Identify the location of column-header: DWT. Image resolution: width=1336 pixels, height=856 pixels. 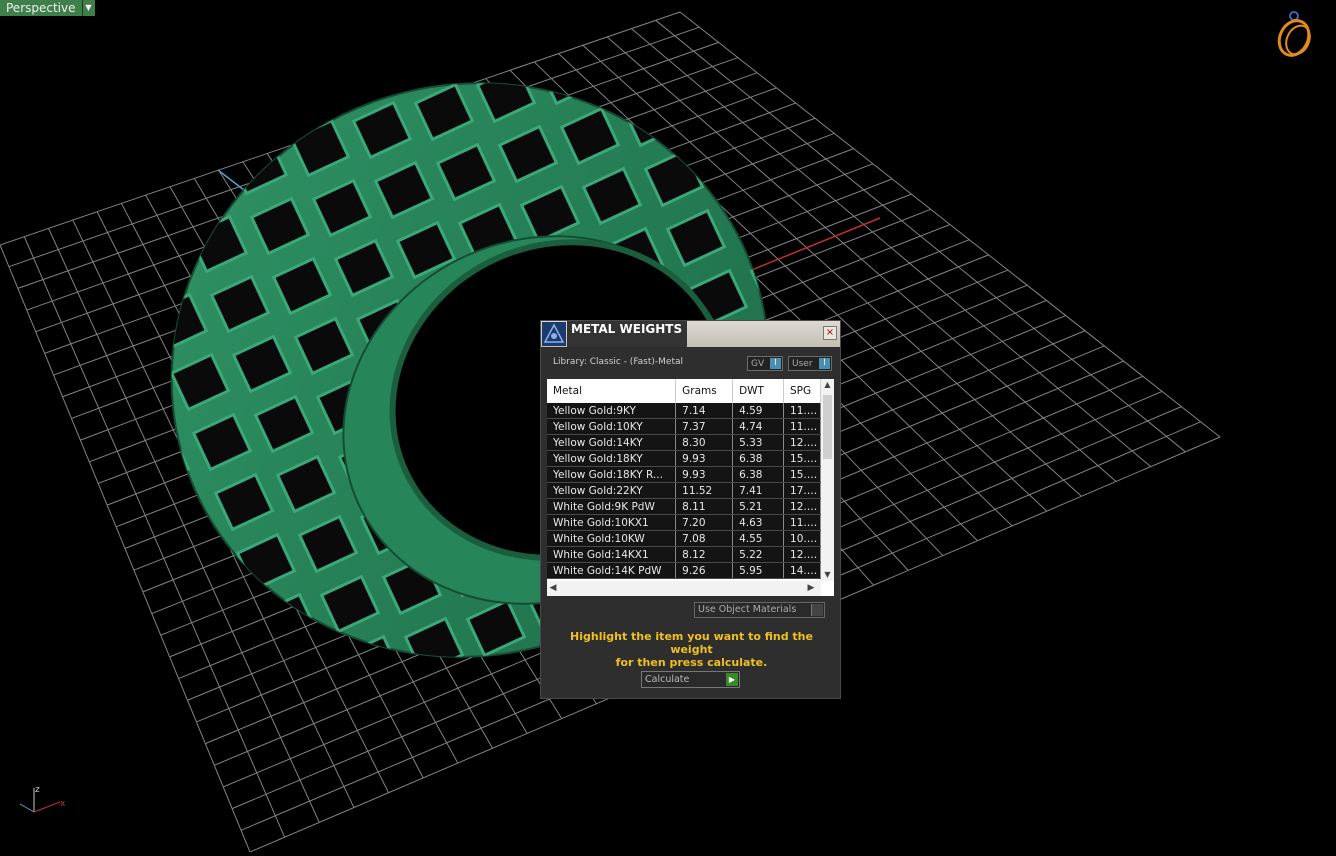
(758, 391).